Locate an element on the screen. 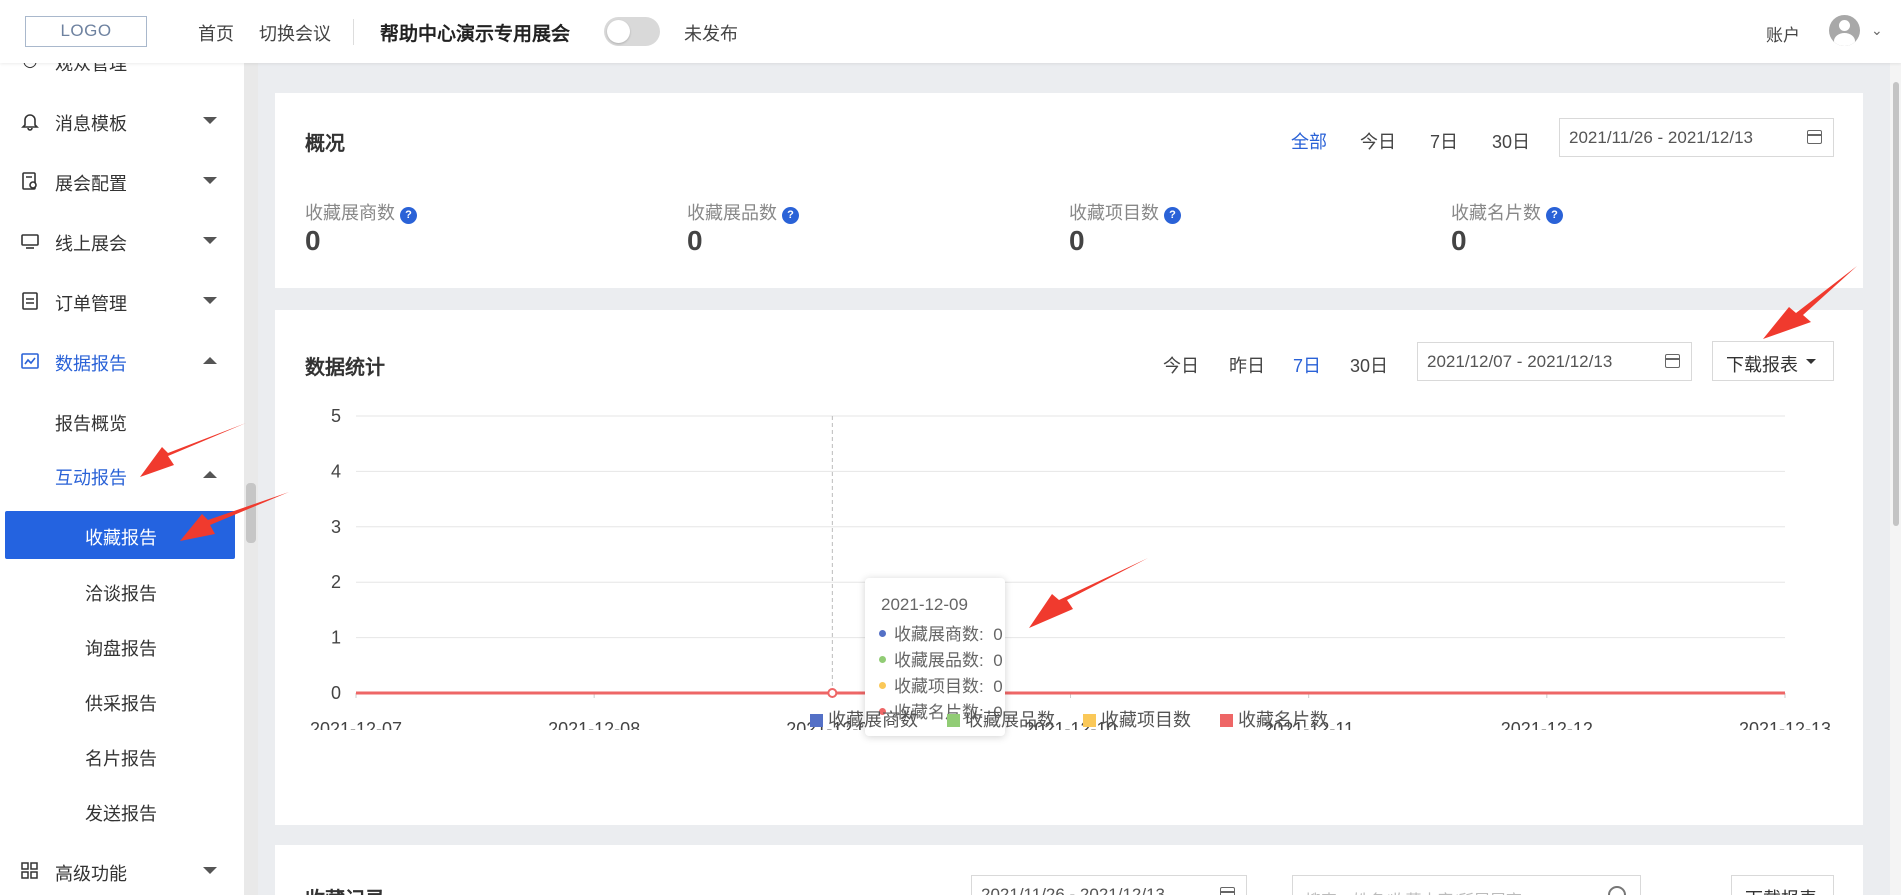 The width and height of the screenshot is (1901, 895). y-tick-label: 1 is located at coordinates (336, 638).